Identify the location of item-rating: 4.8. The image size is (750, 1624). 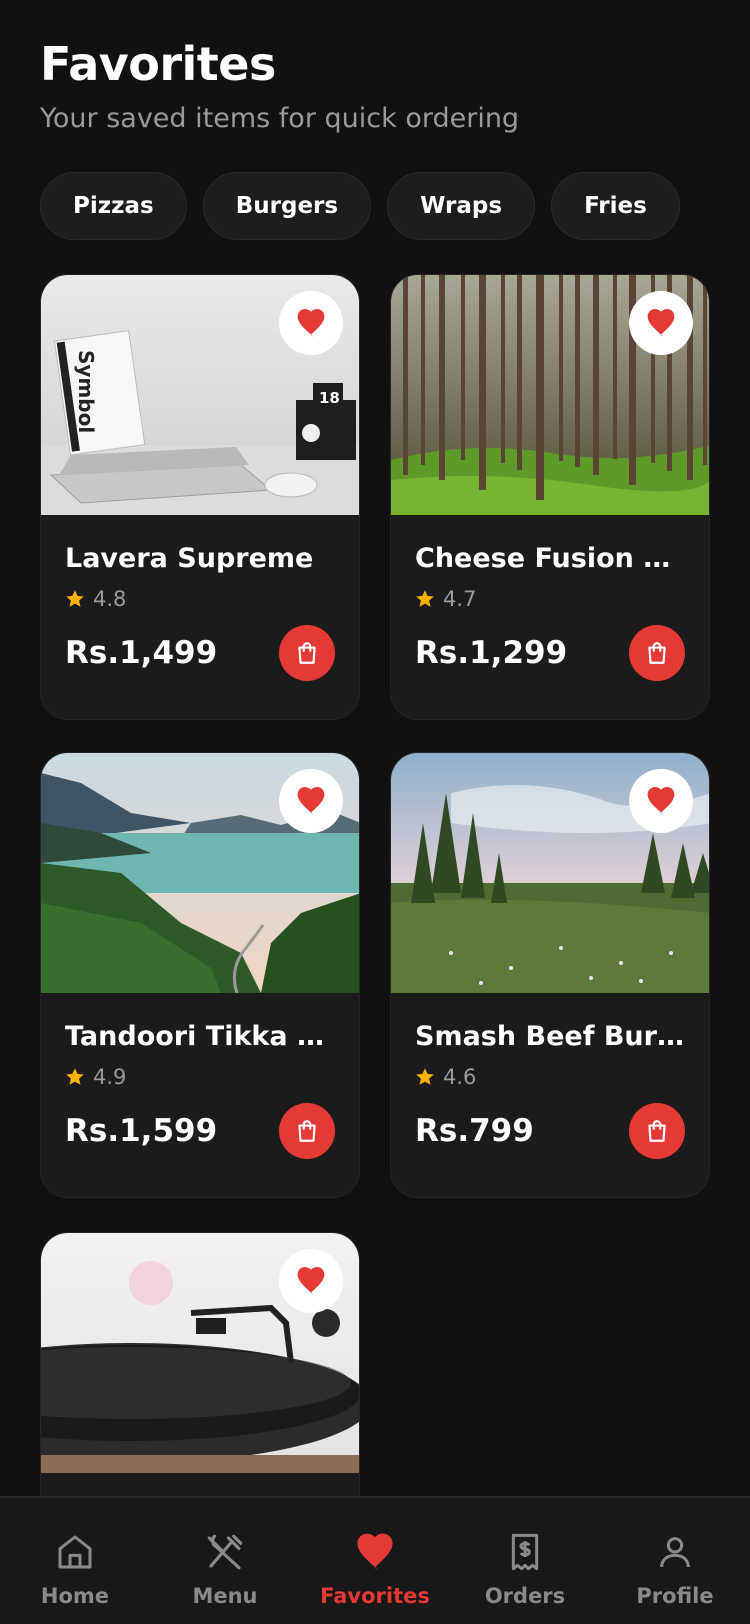
(200, 599).